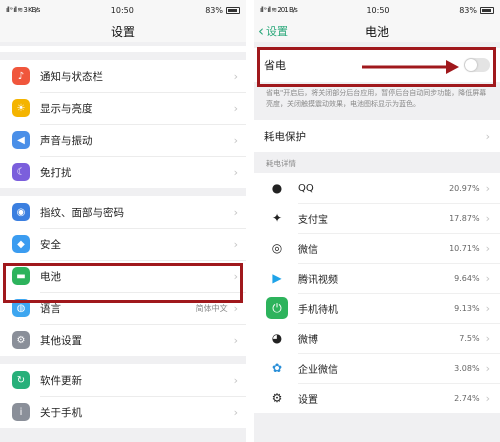 The image size is (500, 442). I want to click on shield-icon: ◆, so click(21, 244).